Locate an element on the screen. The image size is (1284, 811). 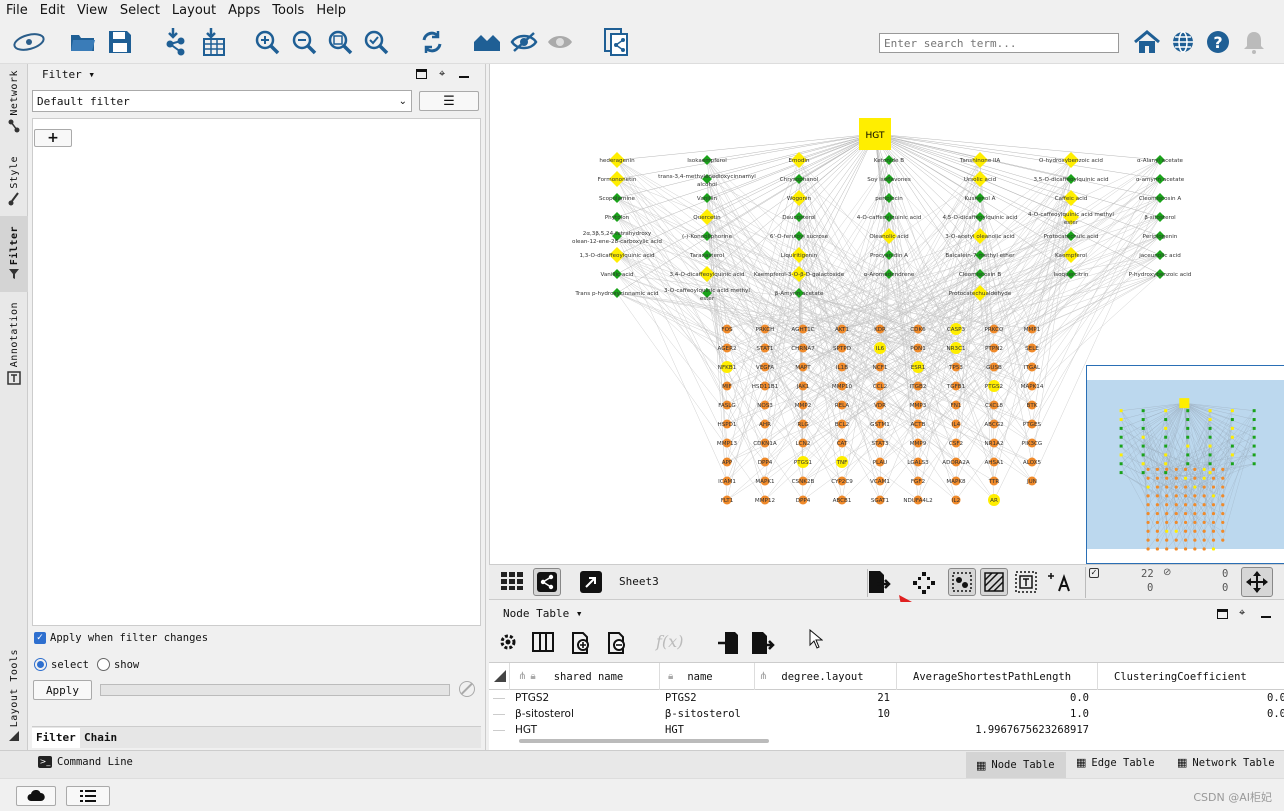
column-header-avg-shortest-path: AverageShortestPathLength is located at coordinates (996, 676).